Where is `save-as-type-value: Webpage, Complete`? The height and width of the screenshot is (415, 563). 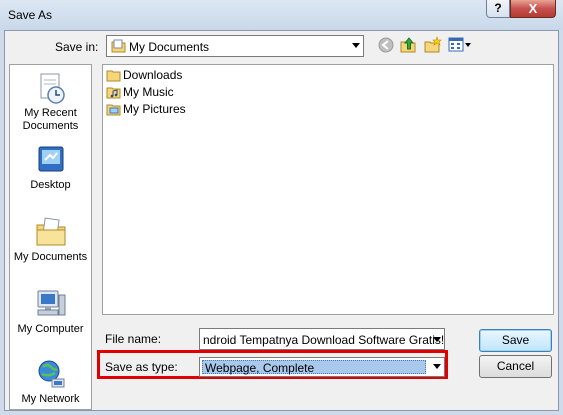
save-as-type-value: Webpage, Complete is located at coordinates (260, 368).